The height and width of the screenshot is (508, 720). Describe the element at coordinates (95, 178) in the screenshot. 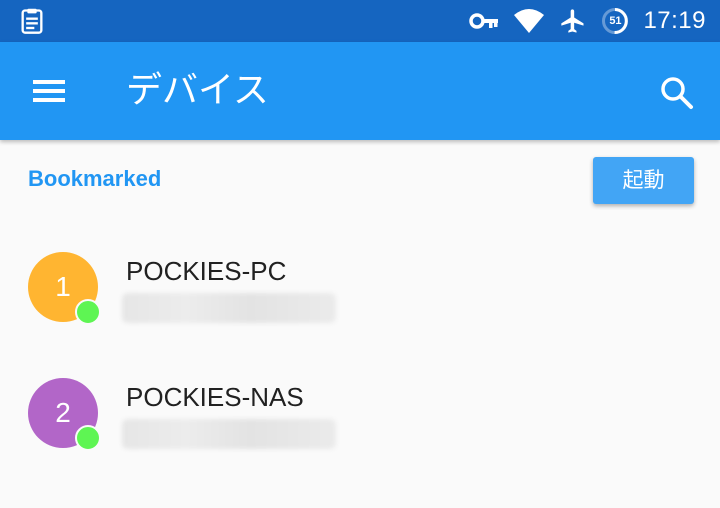

I see `section-header-bookmarked: Bookmarked` at that location.